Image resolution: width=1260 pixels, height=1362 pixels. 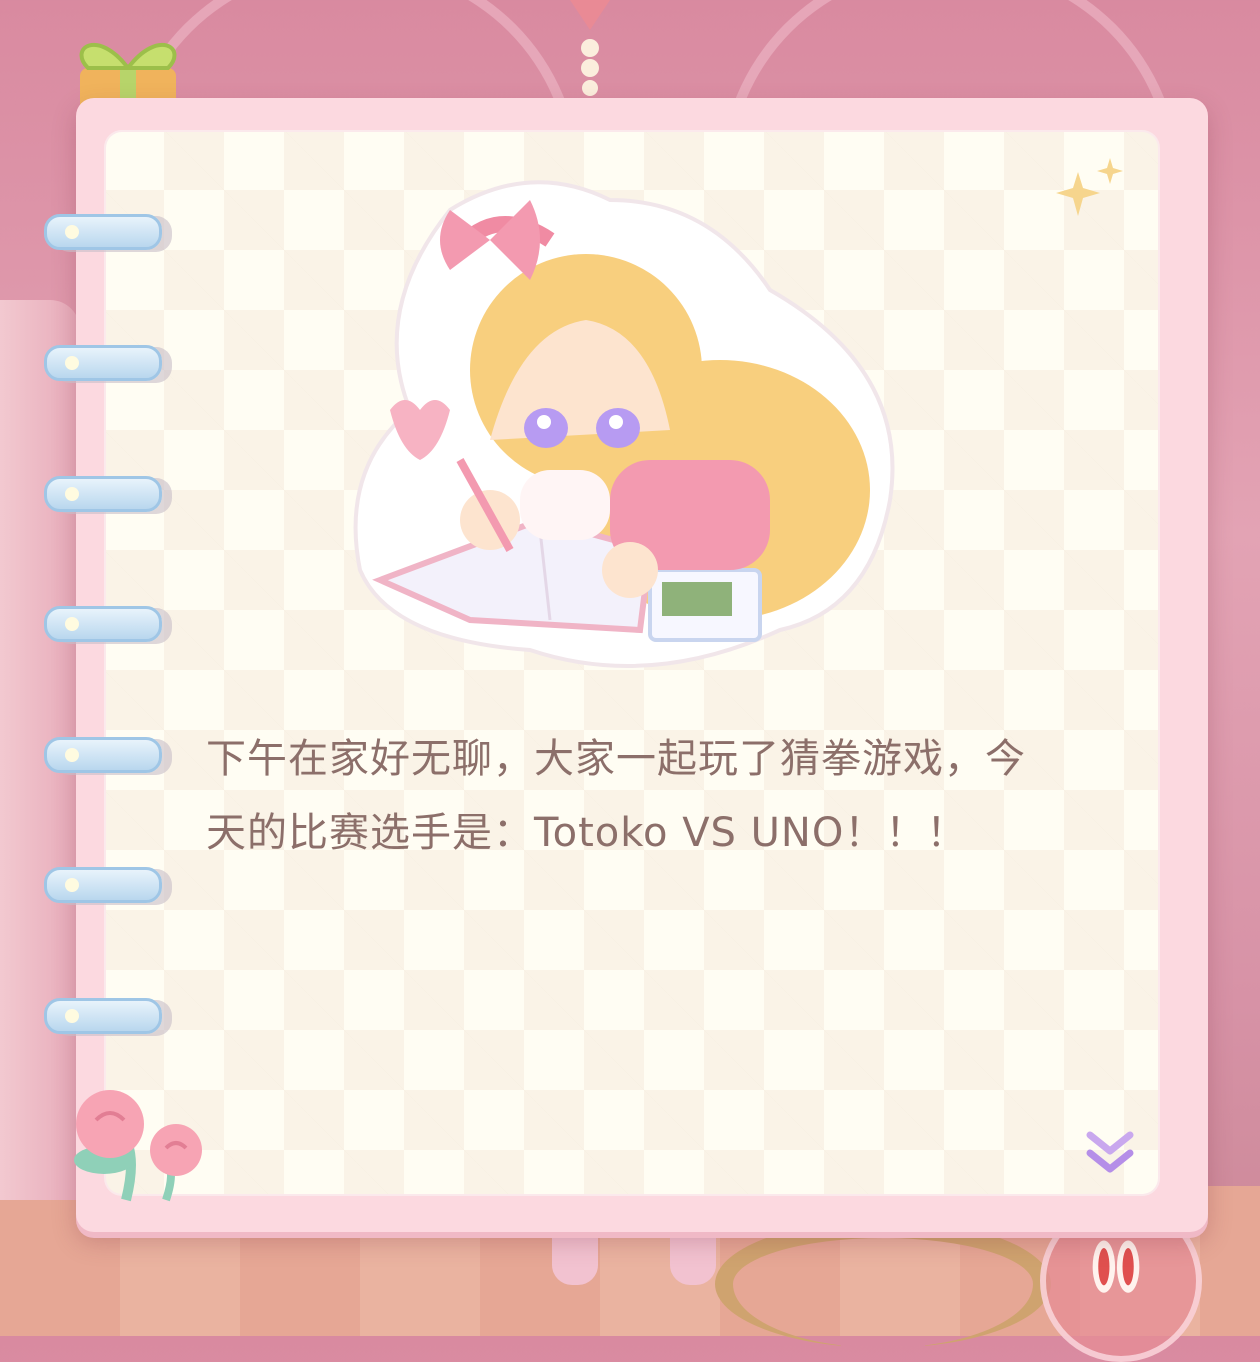 I want to click on sparkle-icon, so click(x=1089, y=187).